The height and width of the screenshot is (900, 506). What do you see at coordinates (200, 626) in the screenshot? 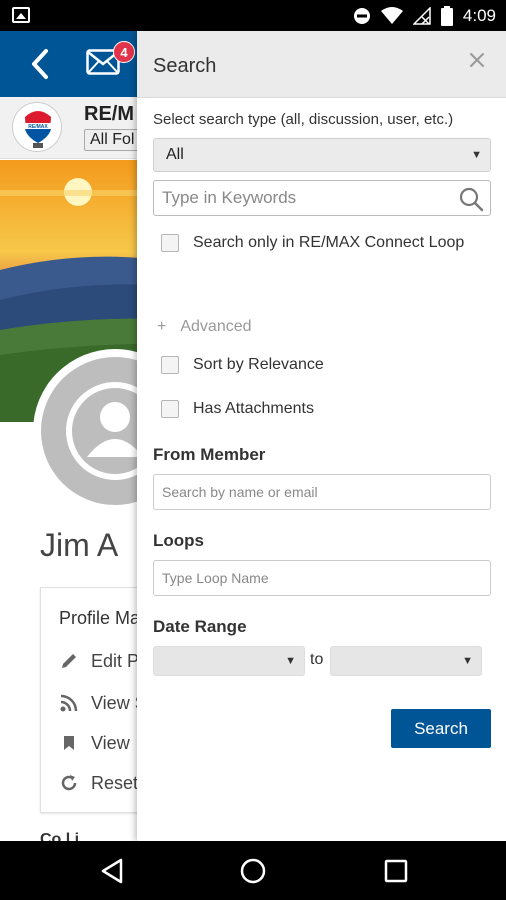
I see `date-range-label: Date Range` at bounding box center [200, 626].